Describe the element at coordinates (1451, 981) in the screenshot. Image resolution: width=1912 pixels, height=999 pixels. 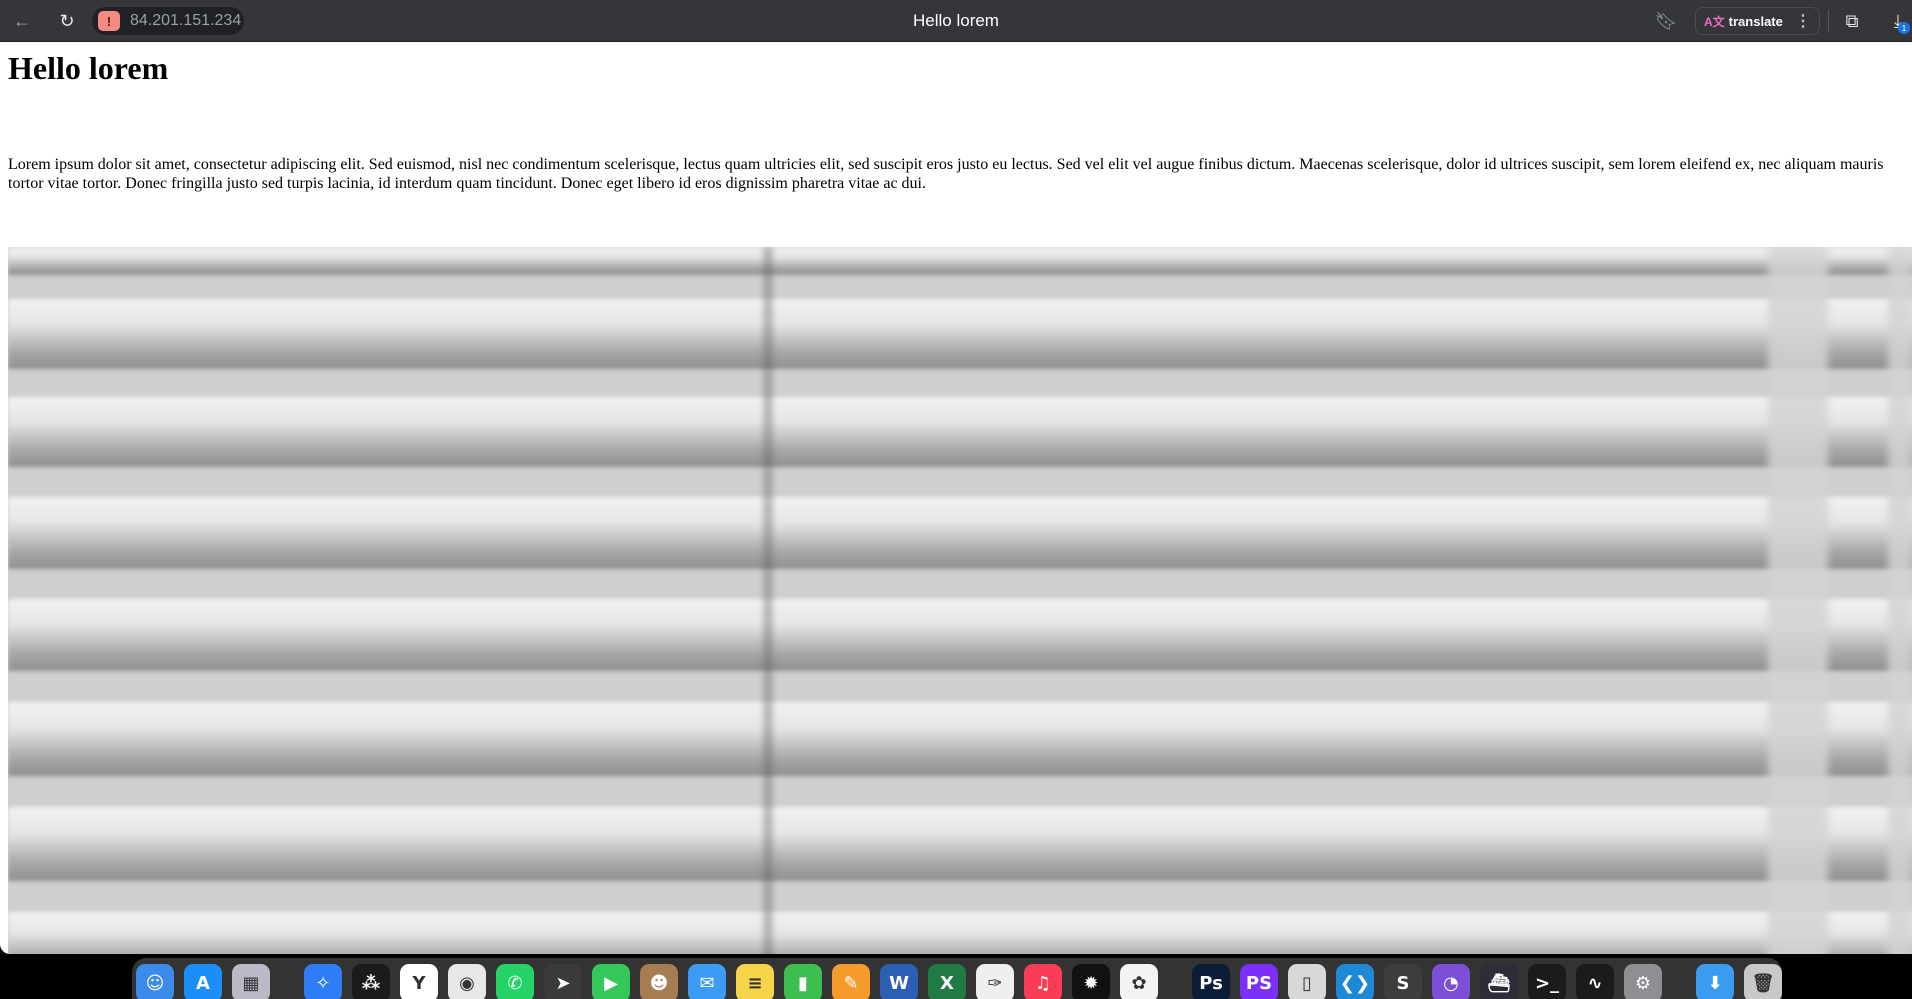
I see `github-desktop-icon: ◔` at that location.